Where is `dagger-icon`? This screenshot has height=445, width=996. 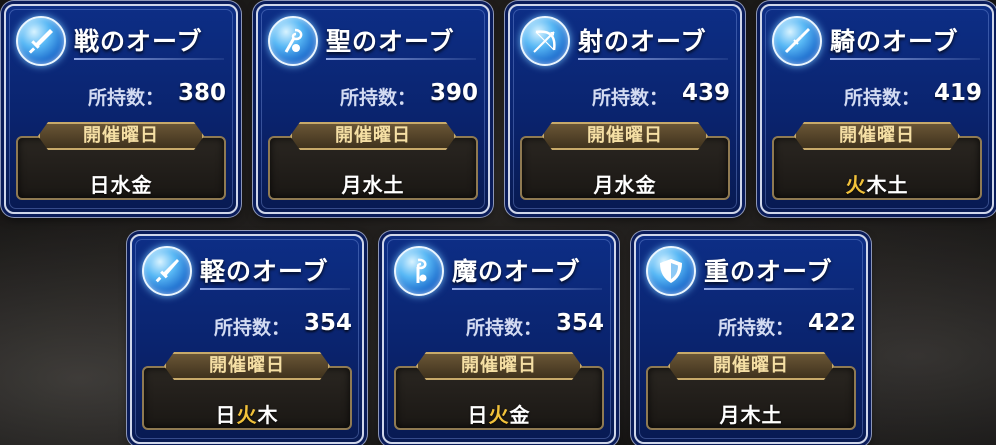 dagger-icon is located at coordinates (167, 271).